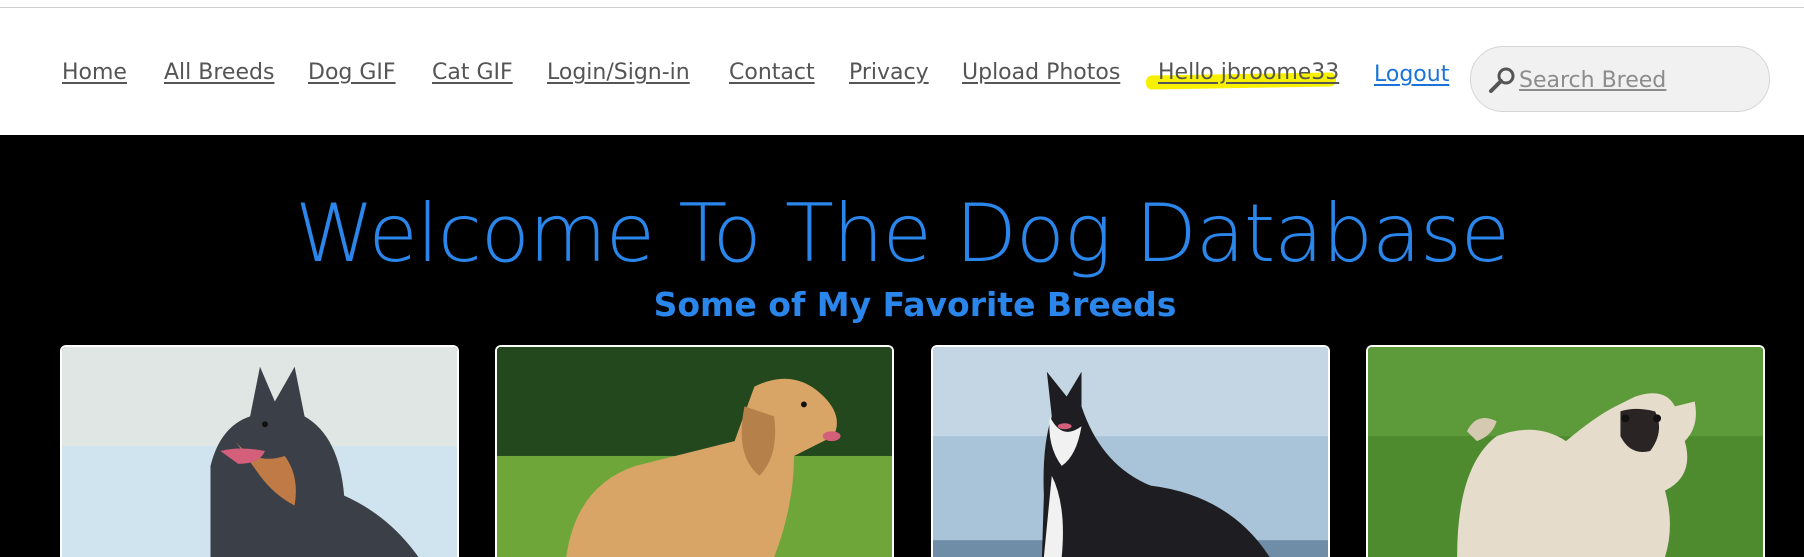 This screenshot has height=557, width=1804. Describe the element at coordinates (902, 4) in the screenshot. I see `browser-top-border` at that location.